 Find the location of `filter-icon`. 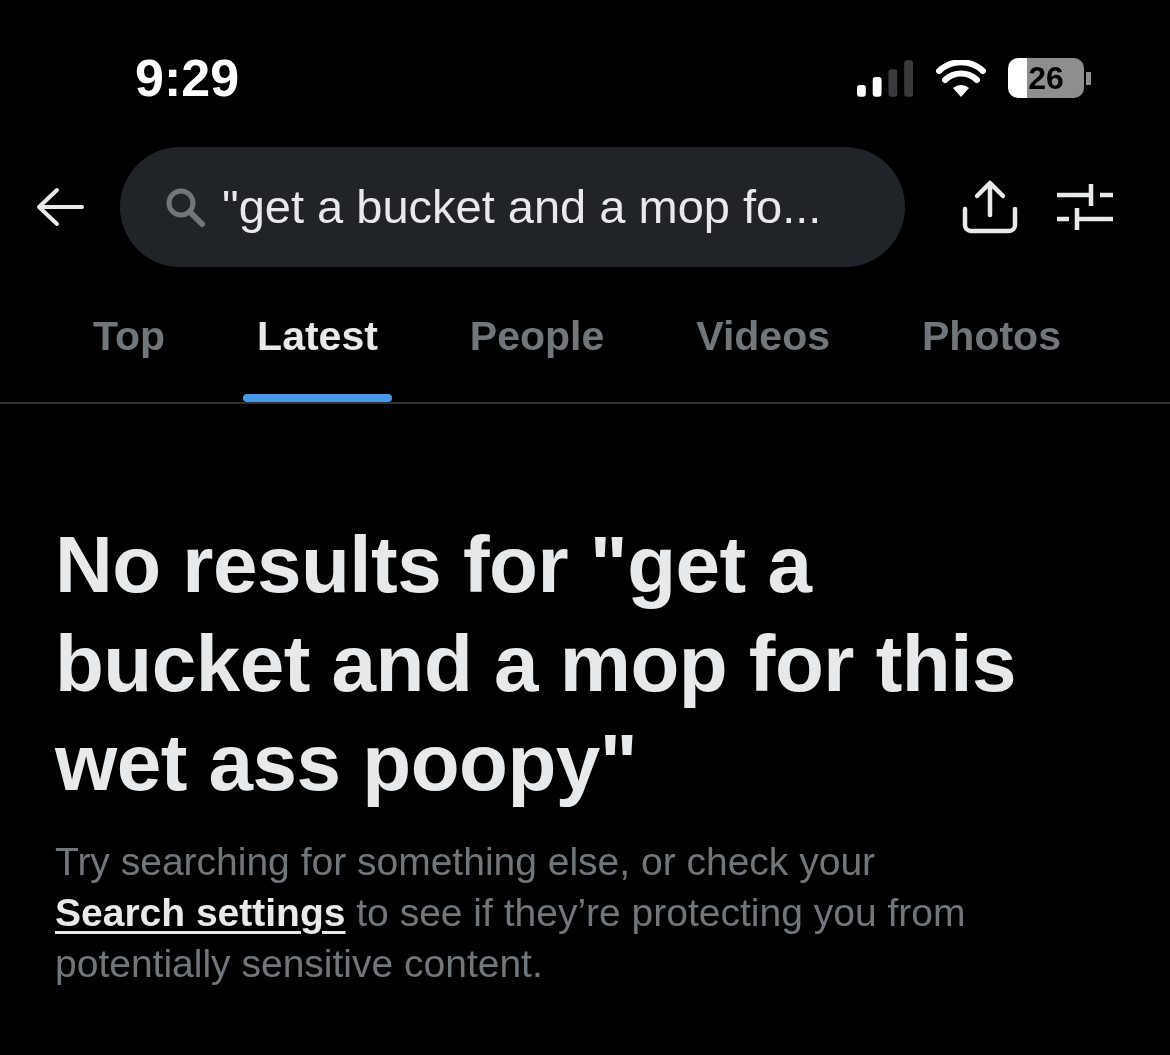

filter-icon is located at coordinates (1085, 207).